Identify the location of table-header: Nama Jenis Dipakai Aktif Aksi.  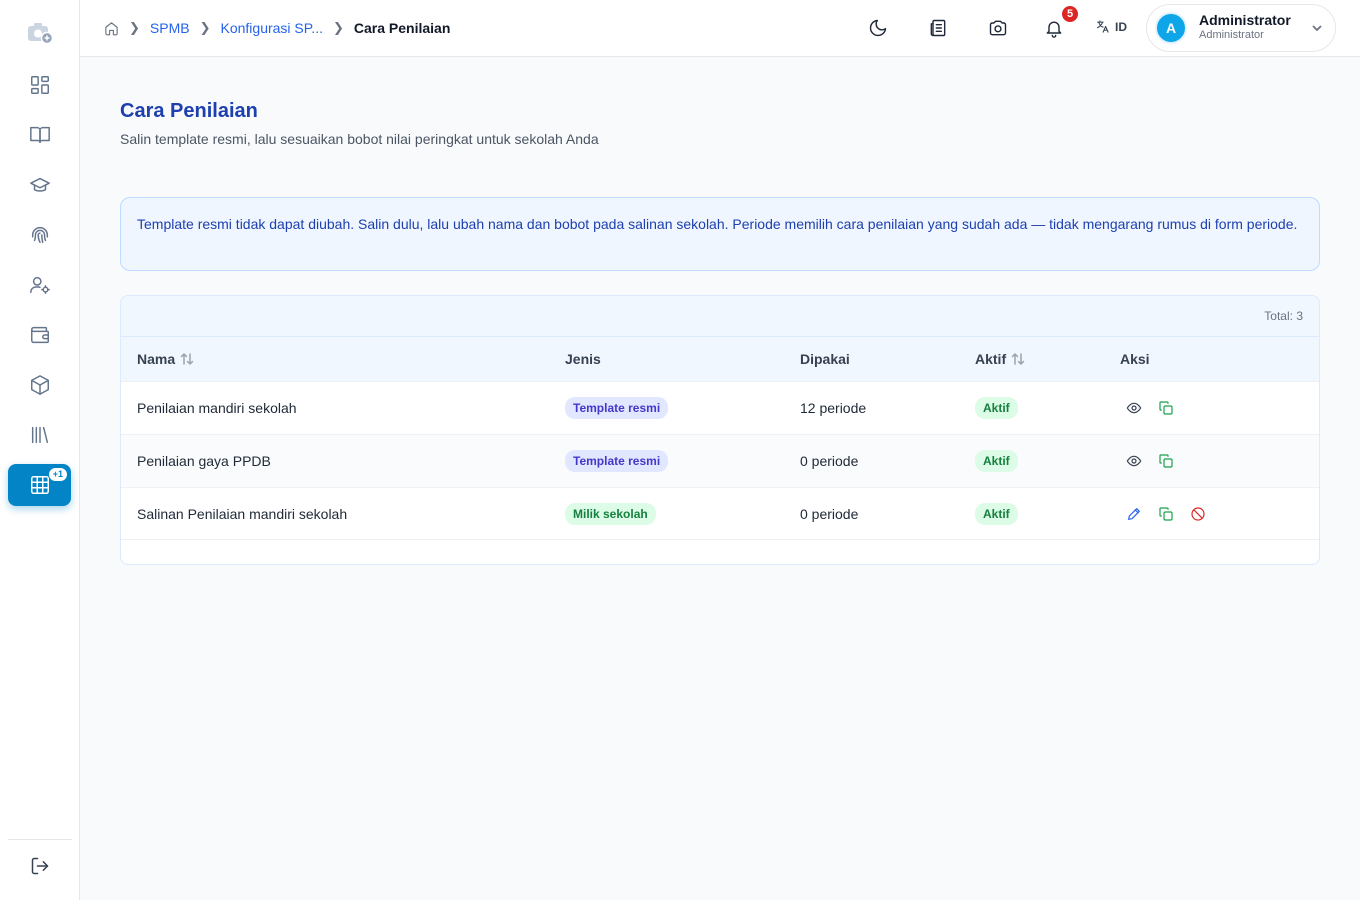
(720, 359).